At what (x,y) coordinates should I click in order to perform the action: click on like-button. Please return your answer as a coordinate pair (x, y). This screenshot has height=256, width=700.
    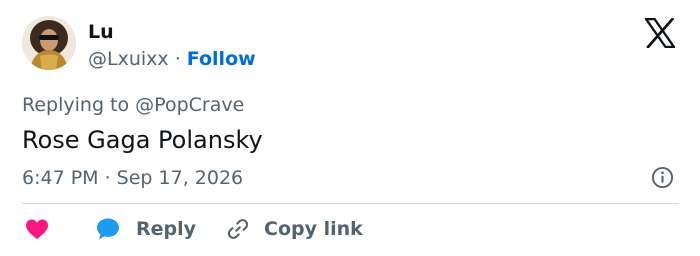
    Looking at the image, I should click on (37, 229).